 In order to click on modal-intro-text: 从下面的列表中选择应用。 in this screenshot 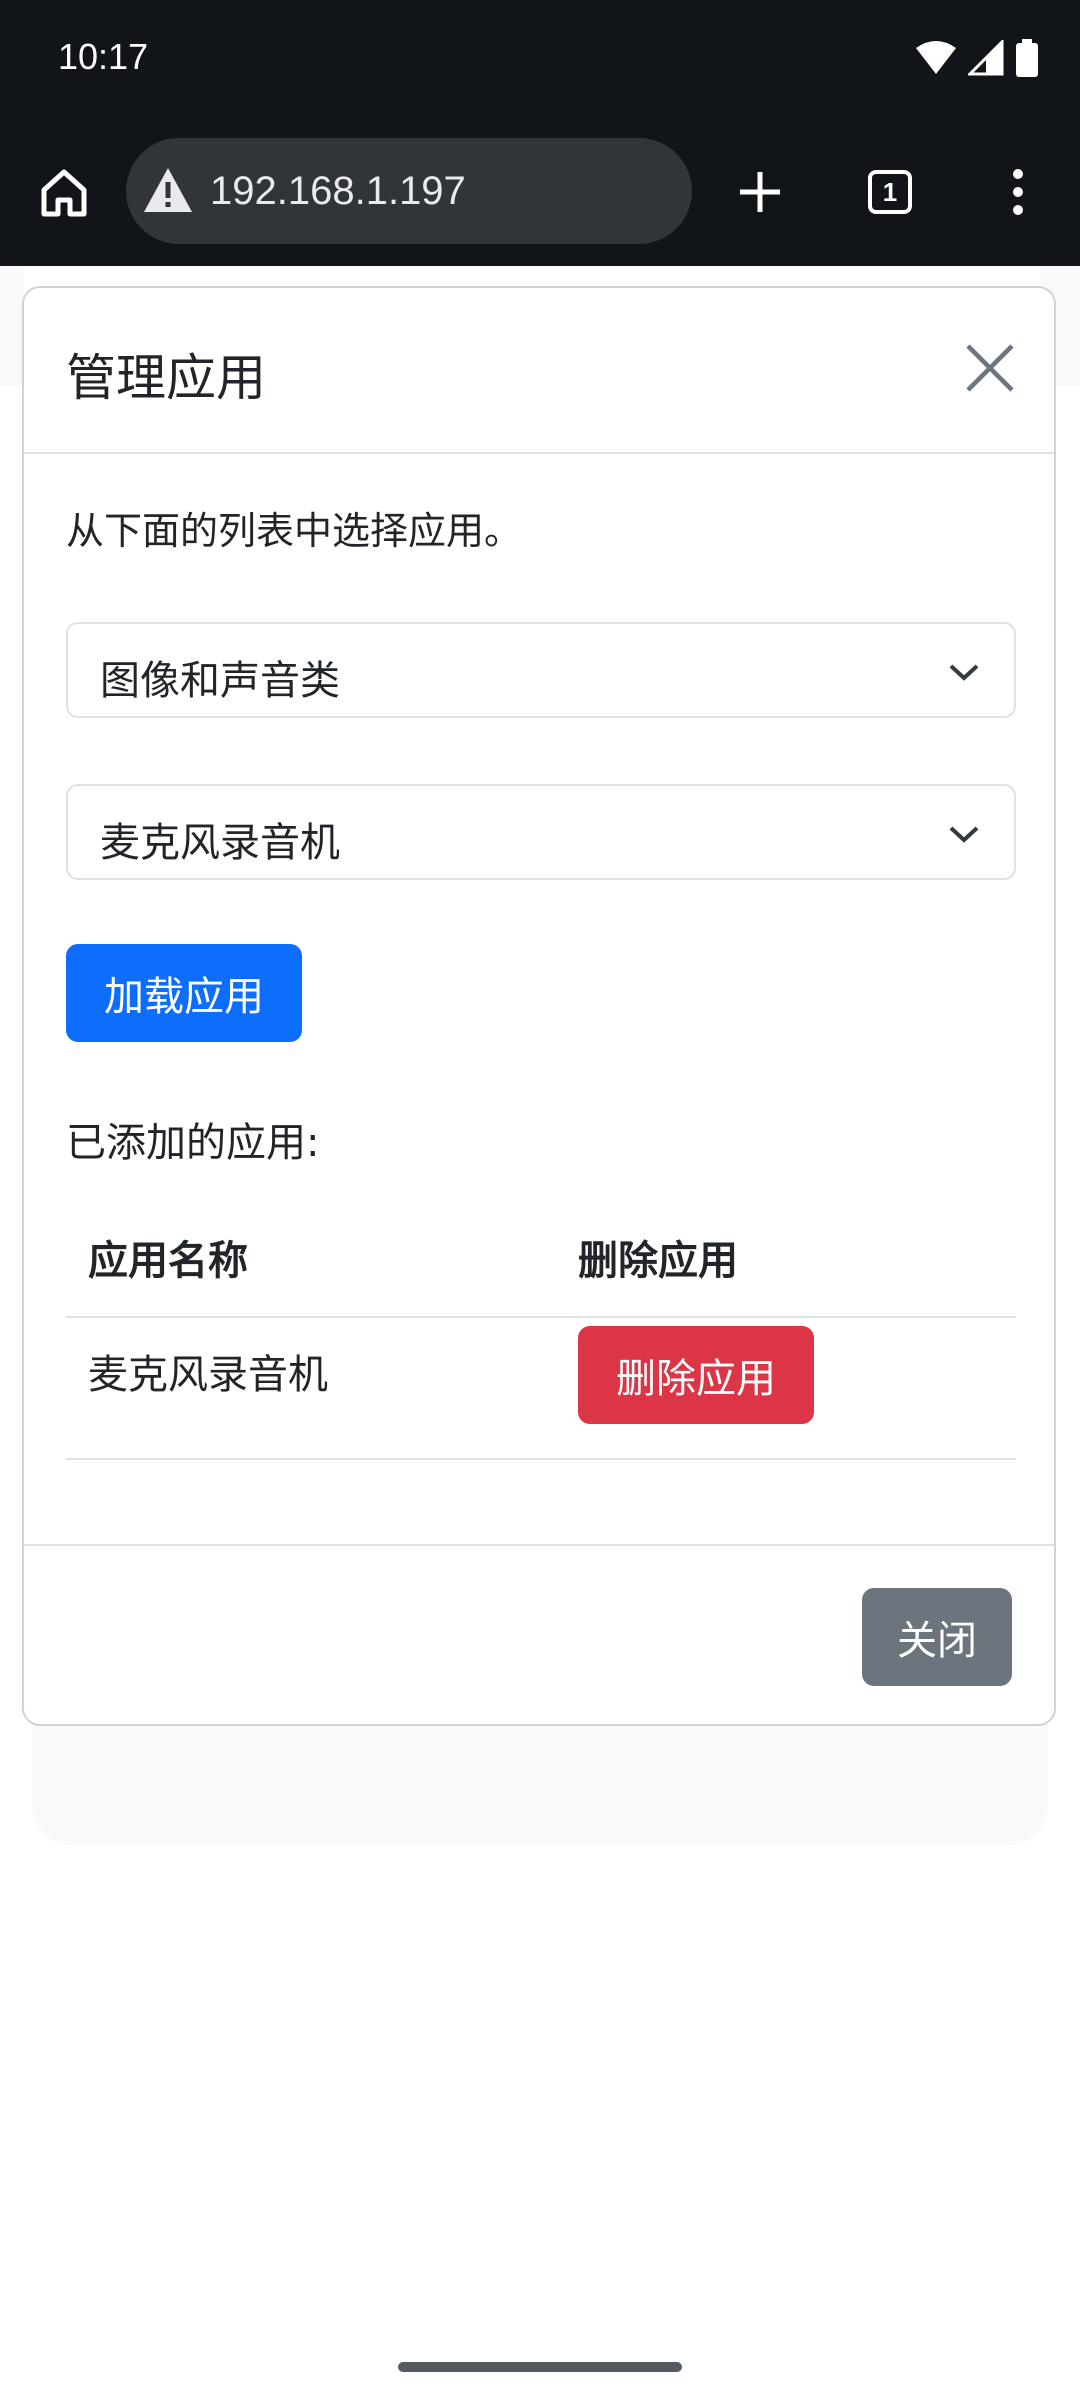, I will do `click(294, 531)`.